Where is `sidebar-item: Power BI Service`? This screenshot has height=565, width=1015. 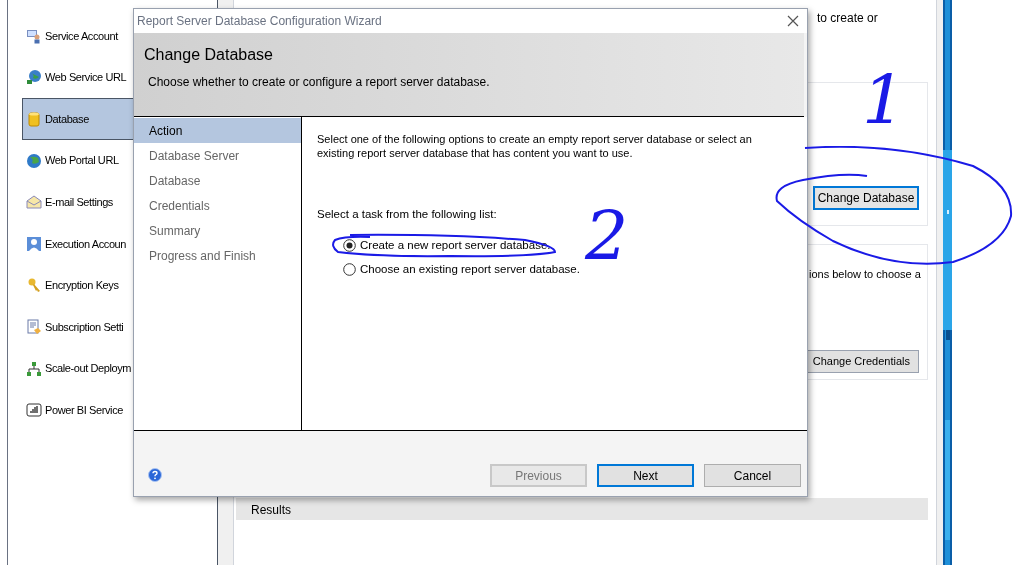 sidebar-item: Power BI Service is located at coordinates (119, 410).